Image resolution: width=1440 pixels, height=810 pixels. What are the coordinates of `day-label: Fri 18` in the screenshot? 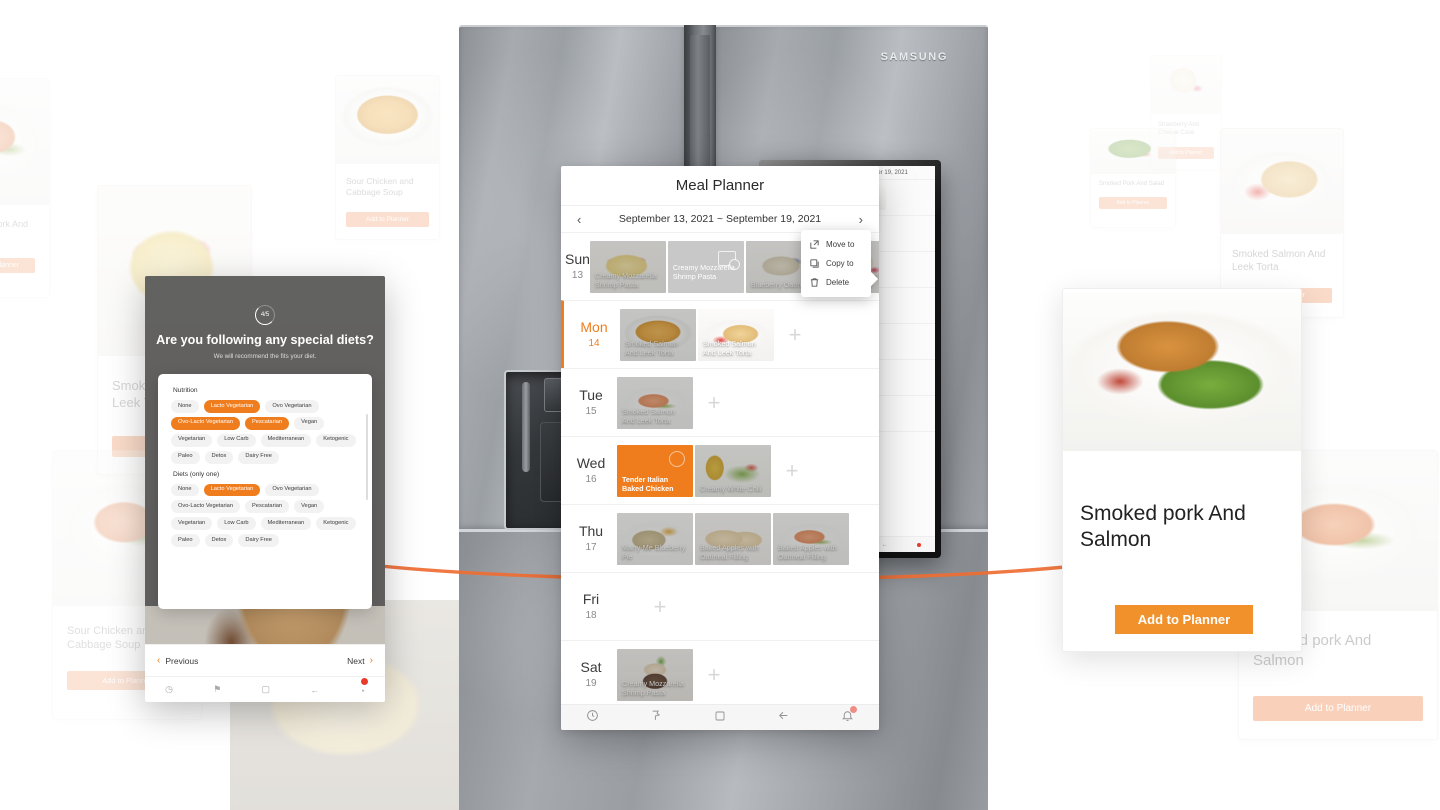 It's located at (591, 606).